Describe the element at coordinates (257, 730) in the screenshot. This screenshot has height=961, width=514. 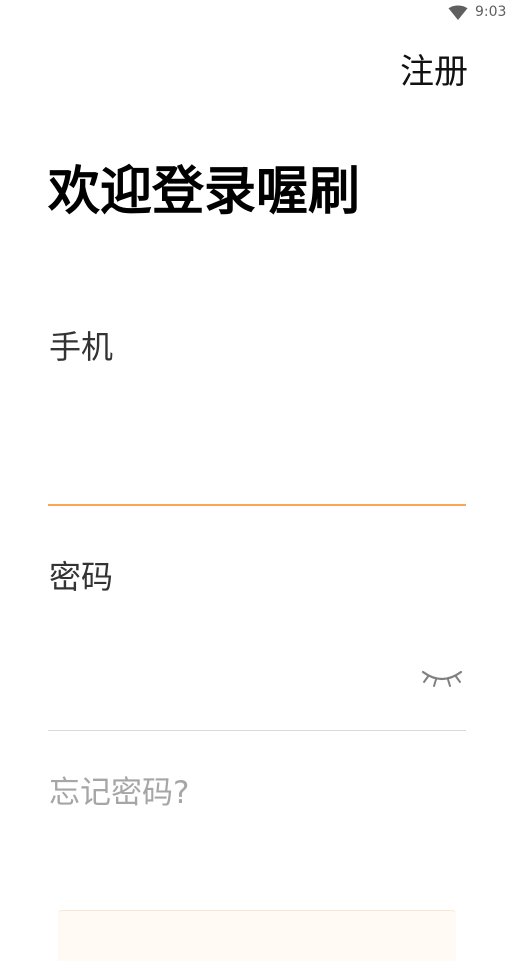
I see `password-underline` at that location.